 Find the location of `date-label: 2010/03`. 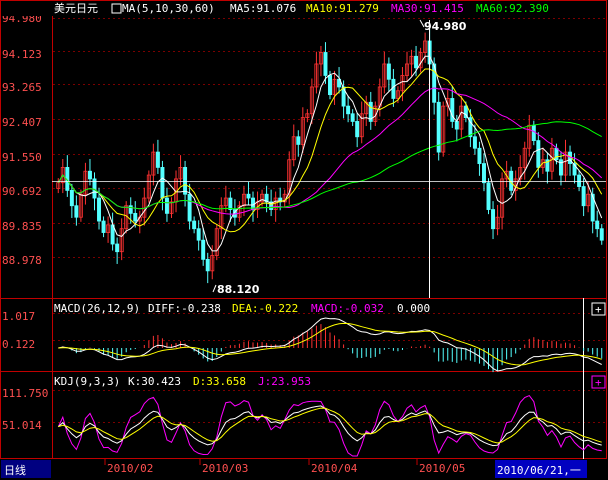

date-label: 2010/03 is located at coordinates (225, 468).